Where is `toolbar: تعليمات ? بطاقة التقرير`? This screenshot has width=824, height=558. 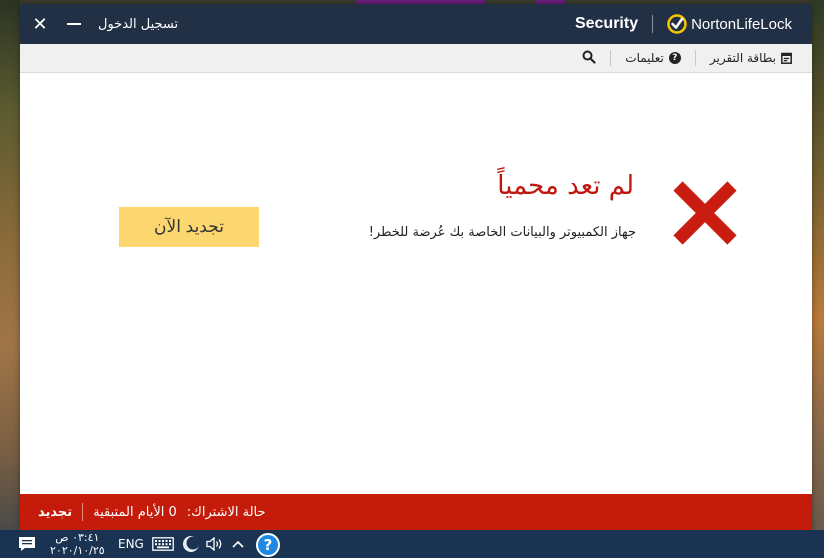 toolbar: تعليمات ? بطاقة التقرير is located at coordinates (416, 58).